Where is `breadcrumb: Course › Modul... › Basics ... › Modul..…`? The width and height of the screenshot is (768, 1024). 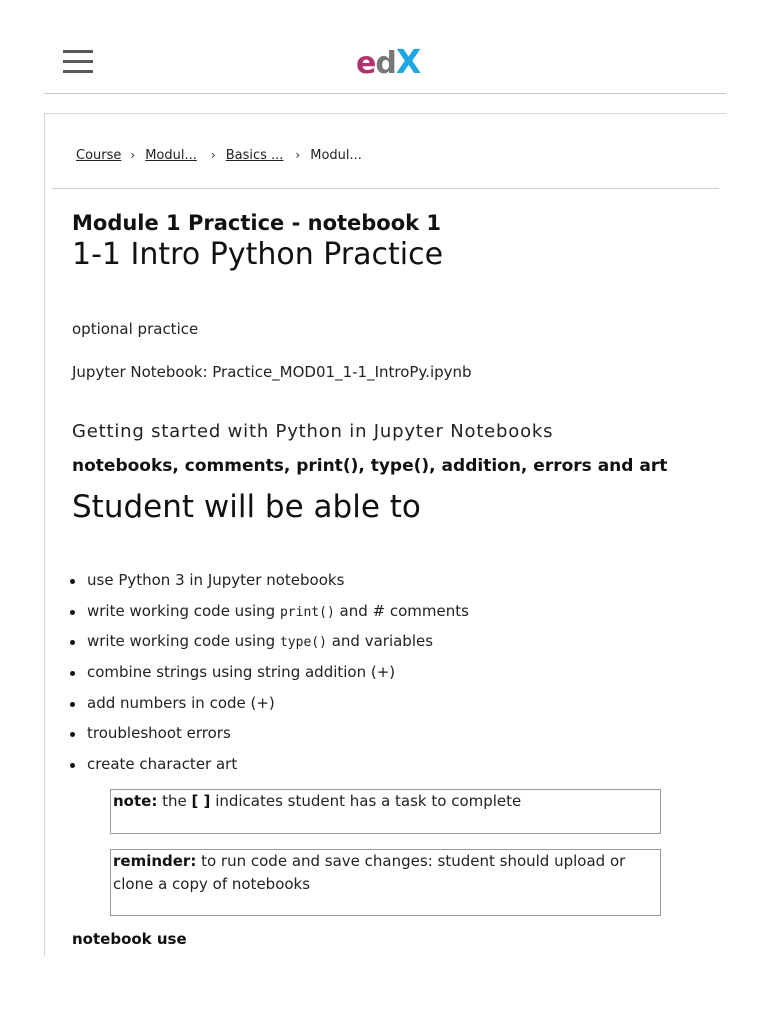
breadcrumb: Course › Modul... › Basics ... › Modul..… is located at coordinates (219, 155).